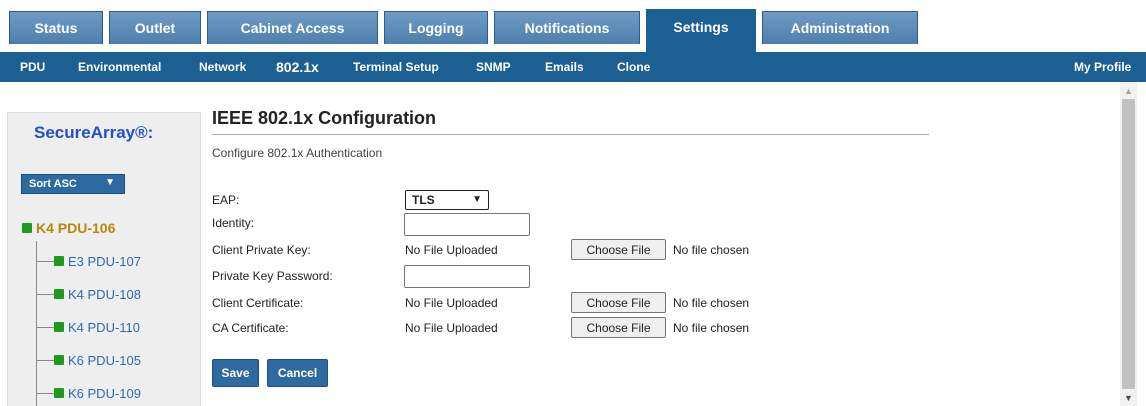 The image size is (1146, 406). Describe the element at coordinates (250, 328) in the screenshot. I see `ca-certificate-label: CA Certificate:` at that location.